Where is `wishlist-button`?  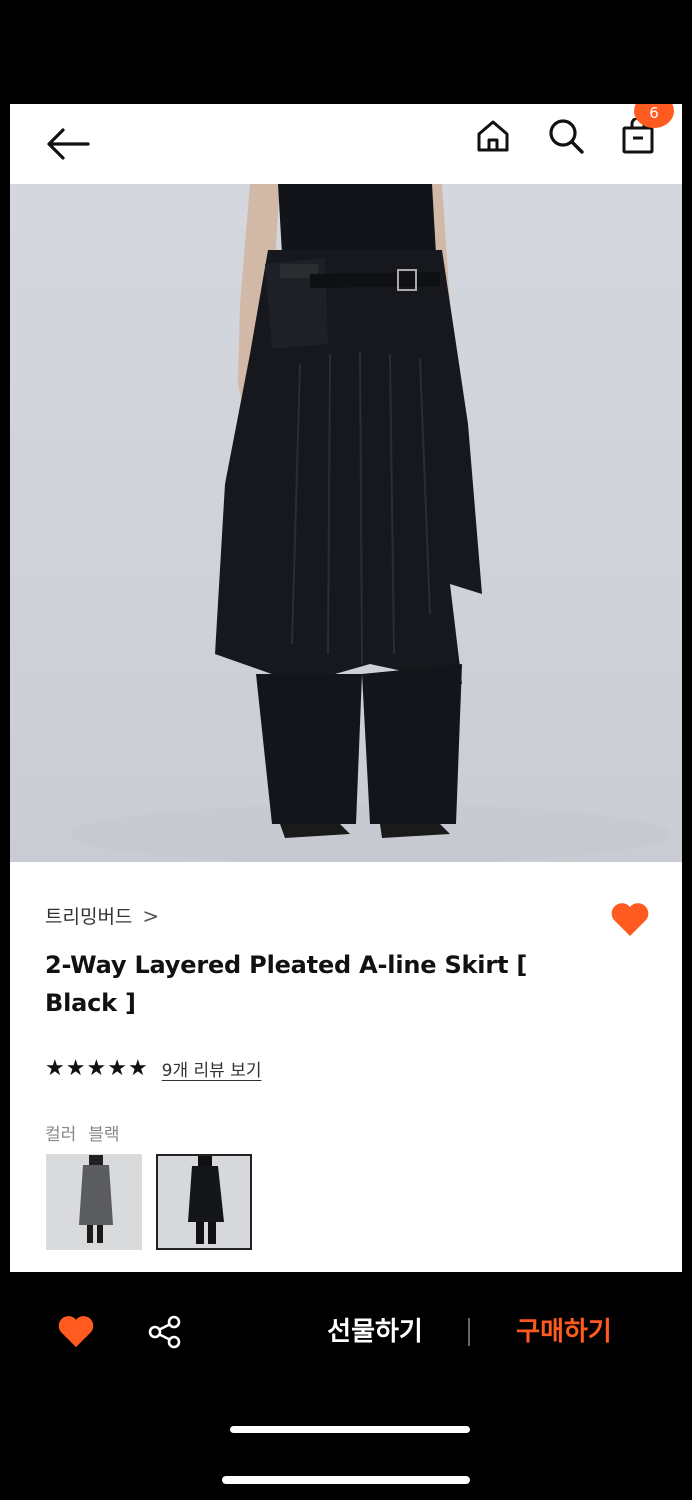
wishlist-button is located at coordinates (630, 920).